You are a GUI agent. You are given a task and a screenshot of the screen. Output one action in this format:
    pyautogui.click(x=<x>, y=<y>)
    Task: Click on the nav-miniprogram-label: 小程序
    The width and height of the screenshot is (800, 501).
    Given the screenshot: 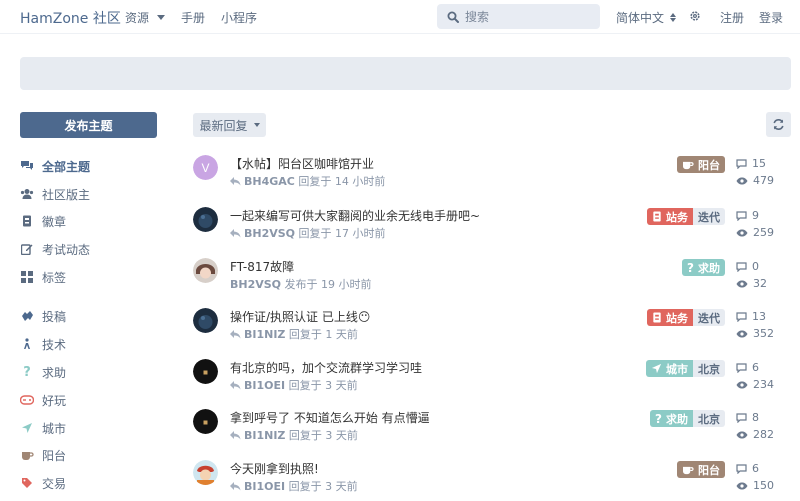 What is the action you would take?
    pyautogui.click(x=239, y=18)
    